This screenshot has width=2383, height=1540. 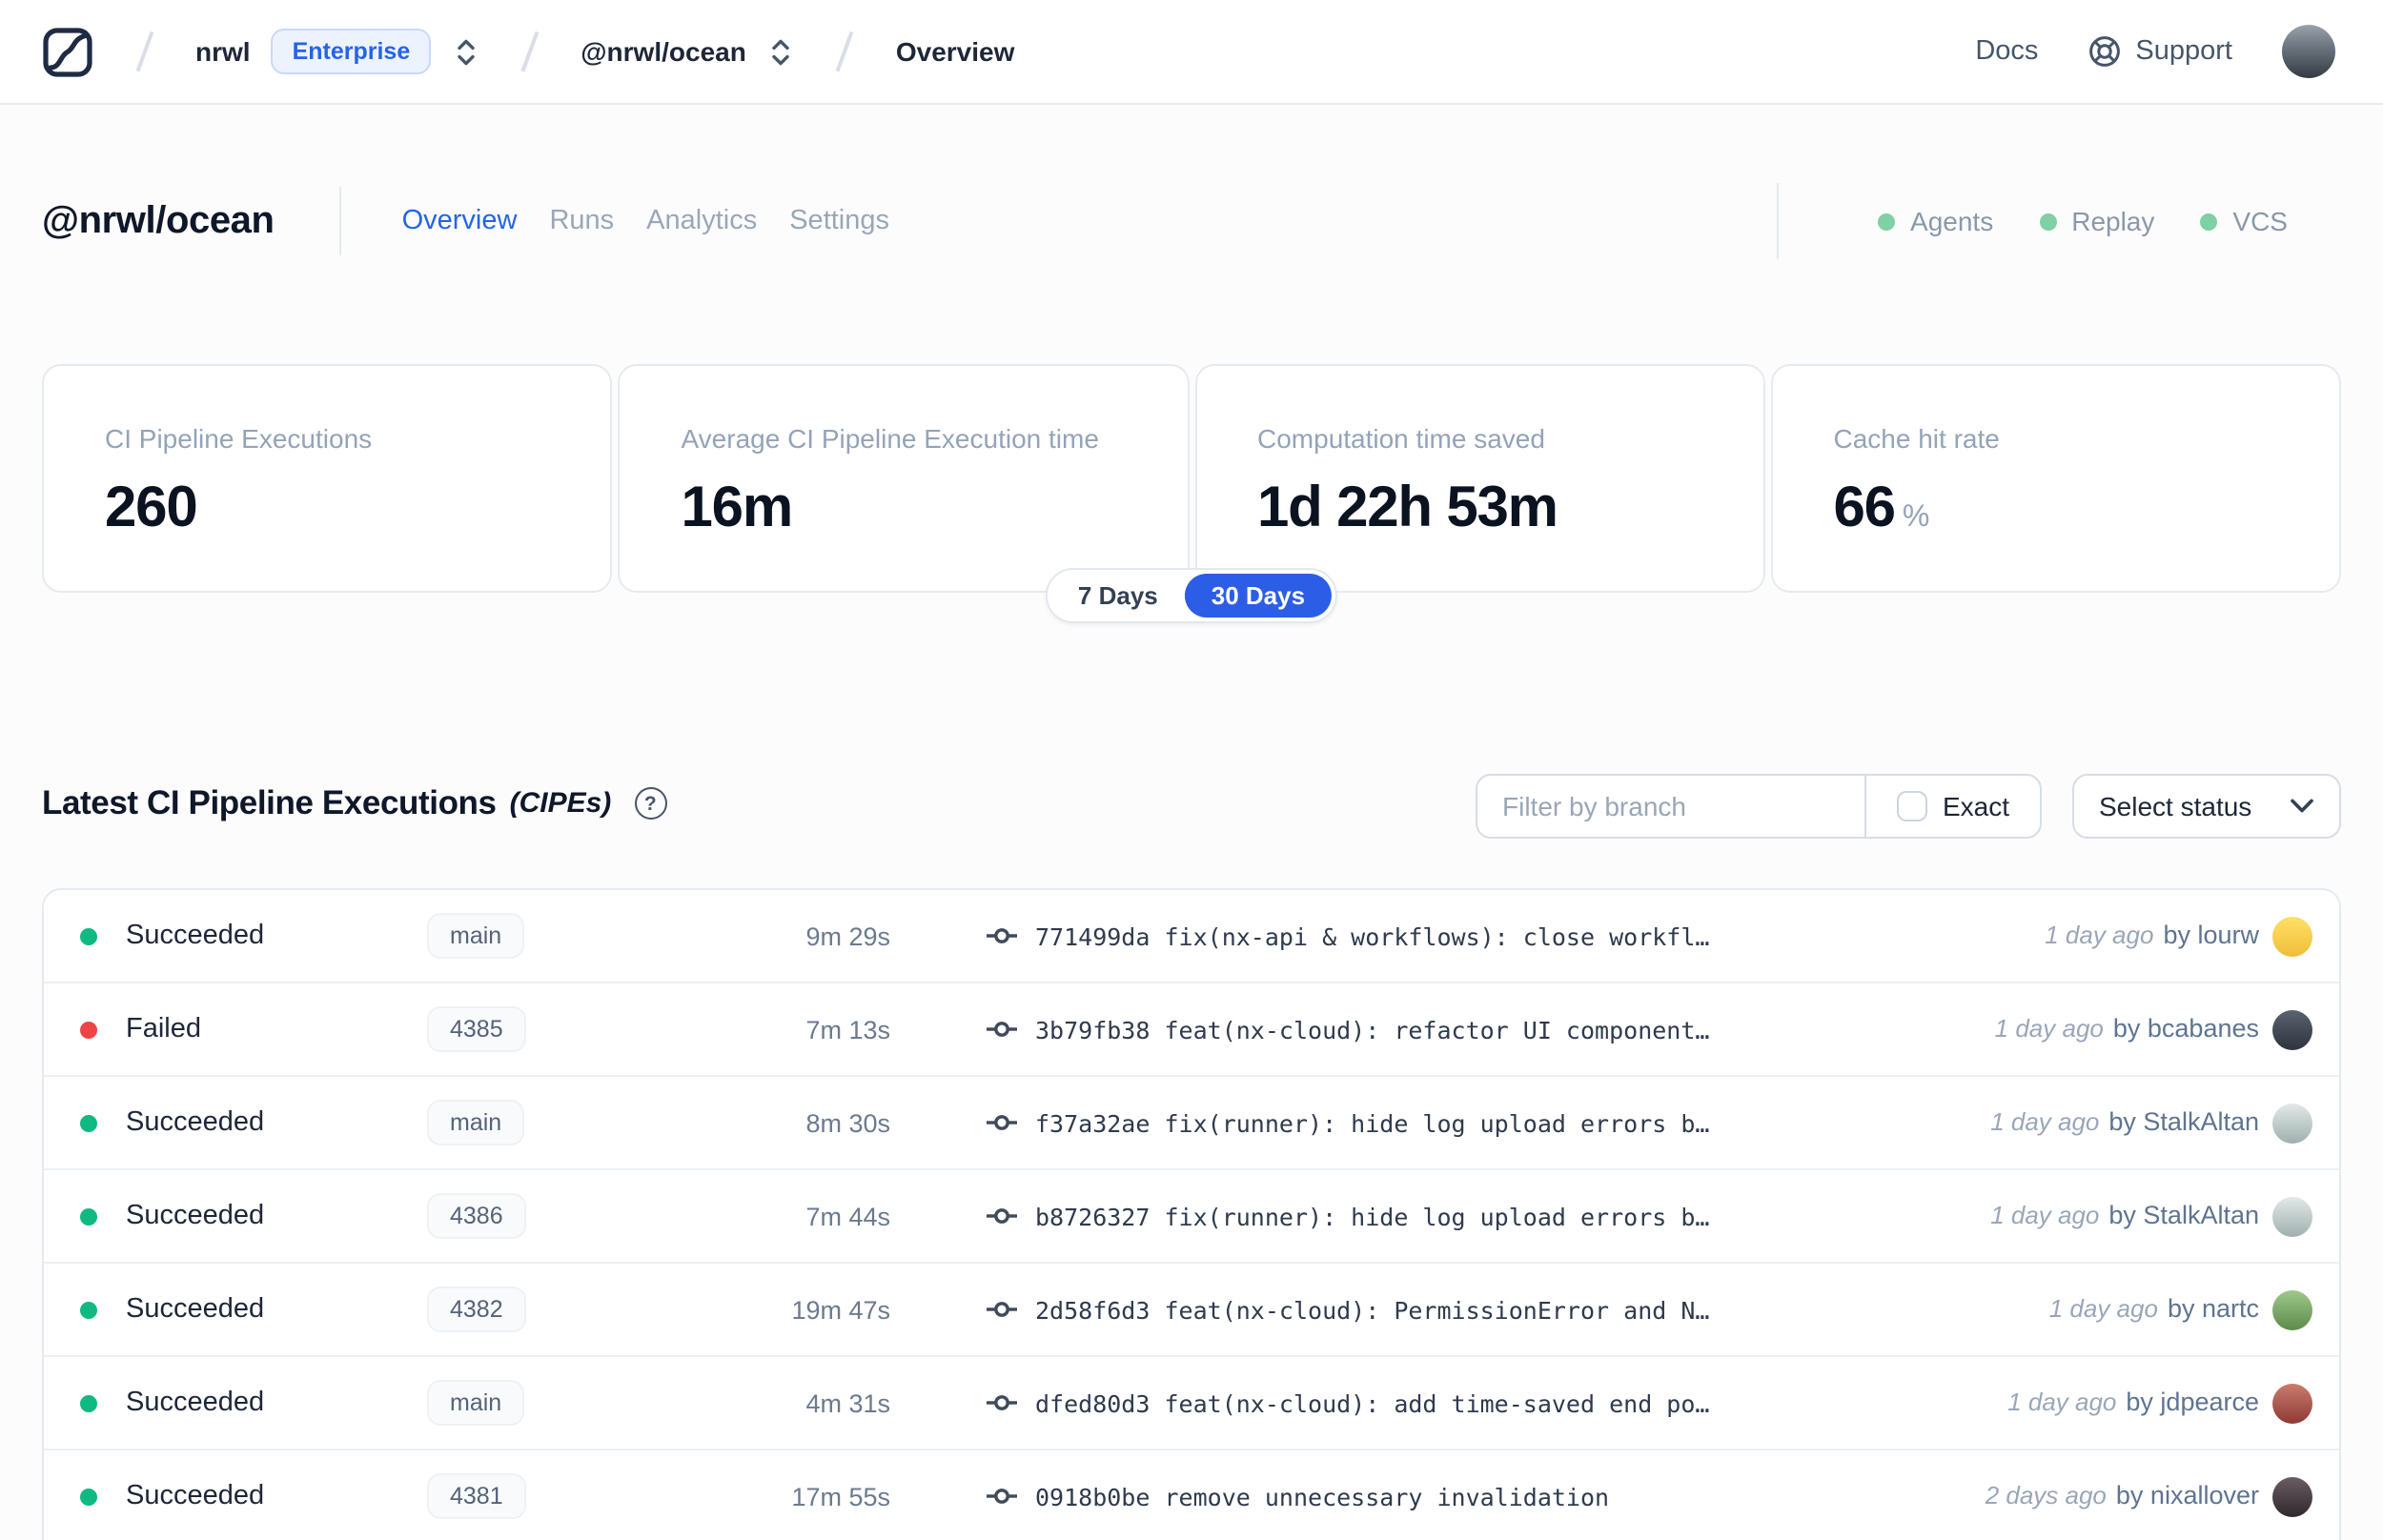 What do you see at coordinates (570, 1309) in the screenshot?
I see `branch-cell: 4382` at bounding box center [570, 1309].